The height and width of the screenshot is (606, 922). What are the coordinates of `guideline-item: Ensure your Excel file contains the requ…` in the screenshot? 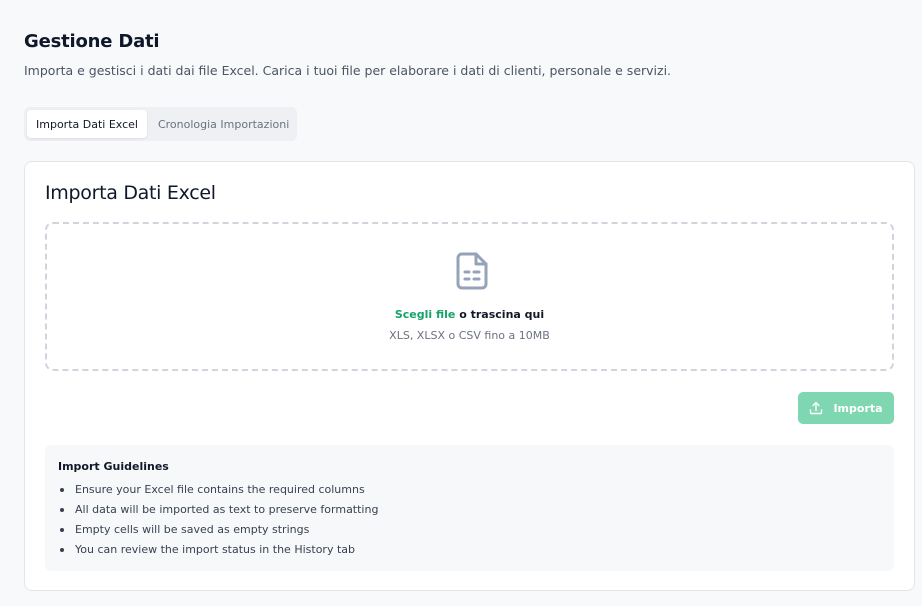 It's located at (218, 493).